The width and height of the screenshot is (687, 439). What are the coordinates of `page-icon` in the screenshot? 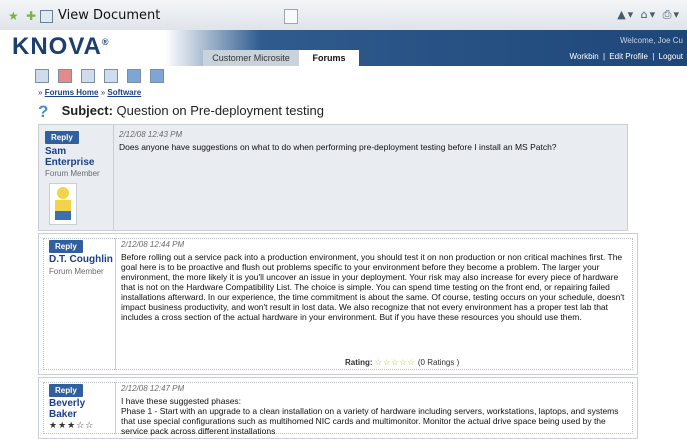 It's located at (46, 16).